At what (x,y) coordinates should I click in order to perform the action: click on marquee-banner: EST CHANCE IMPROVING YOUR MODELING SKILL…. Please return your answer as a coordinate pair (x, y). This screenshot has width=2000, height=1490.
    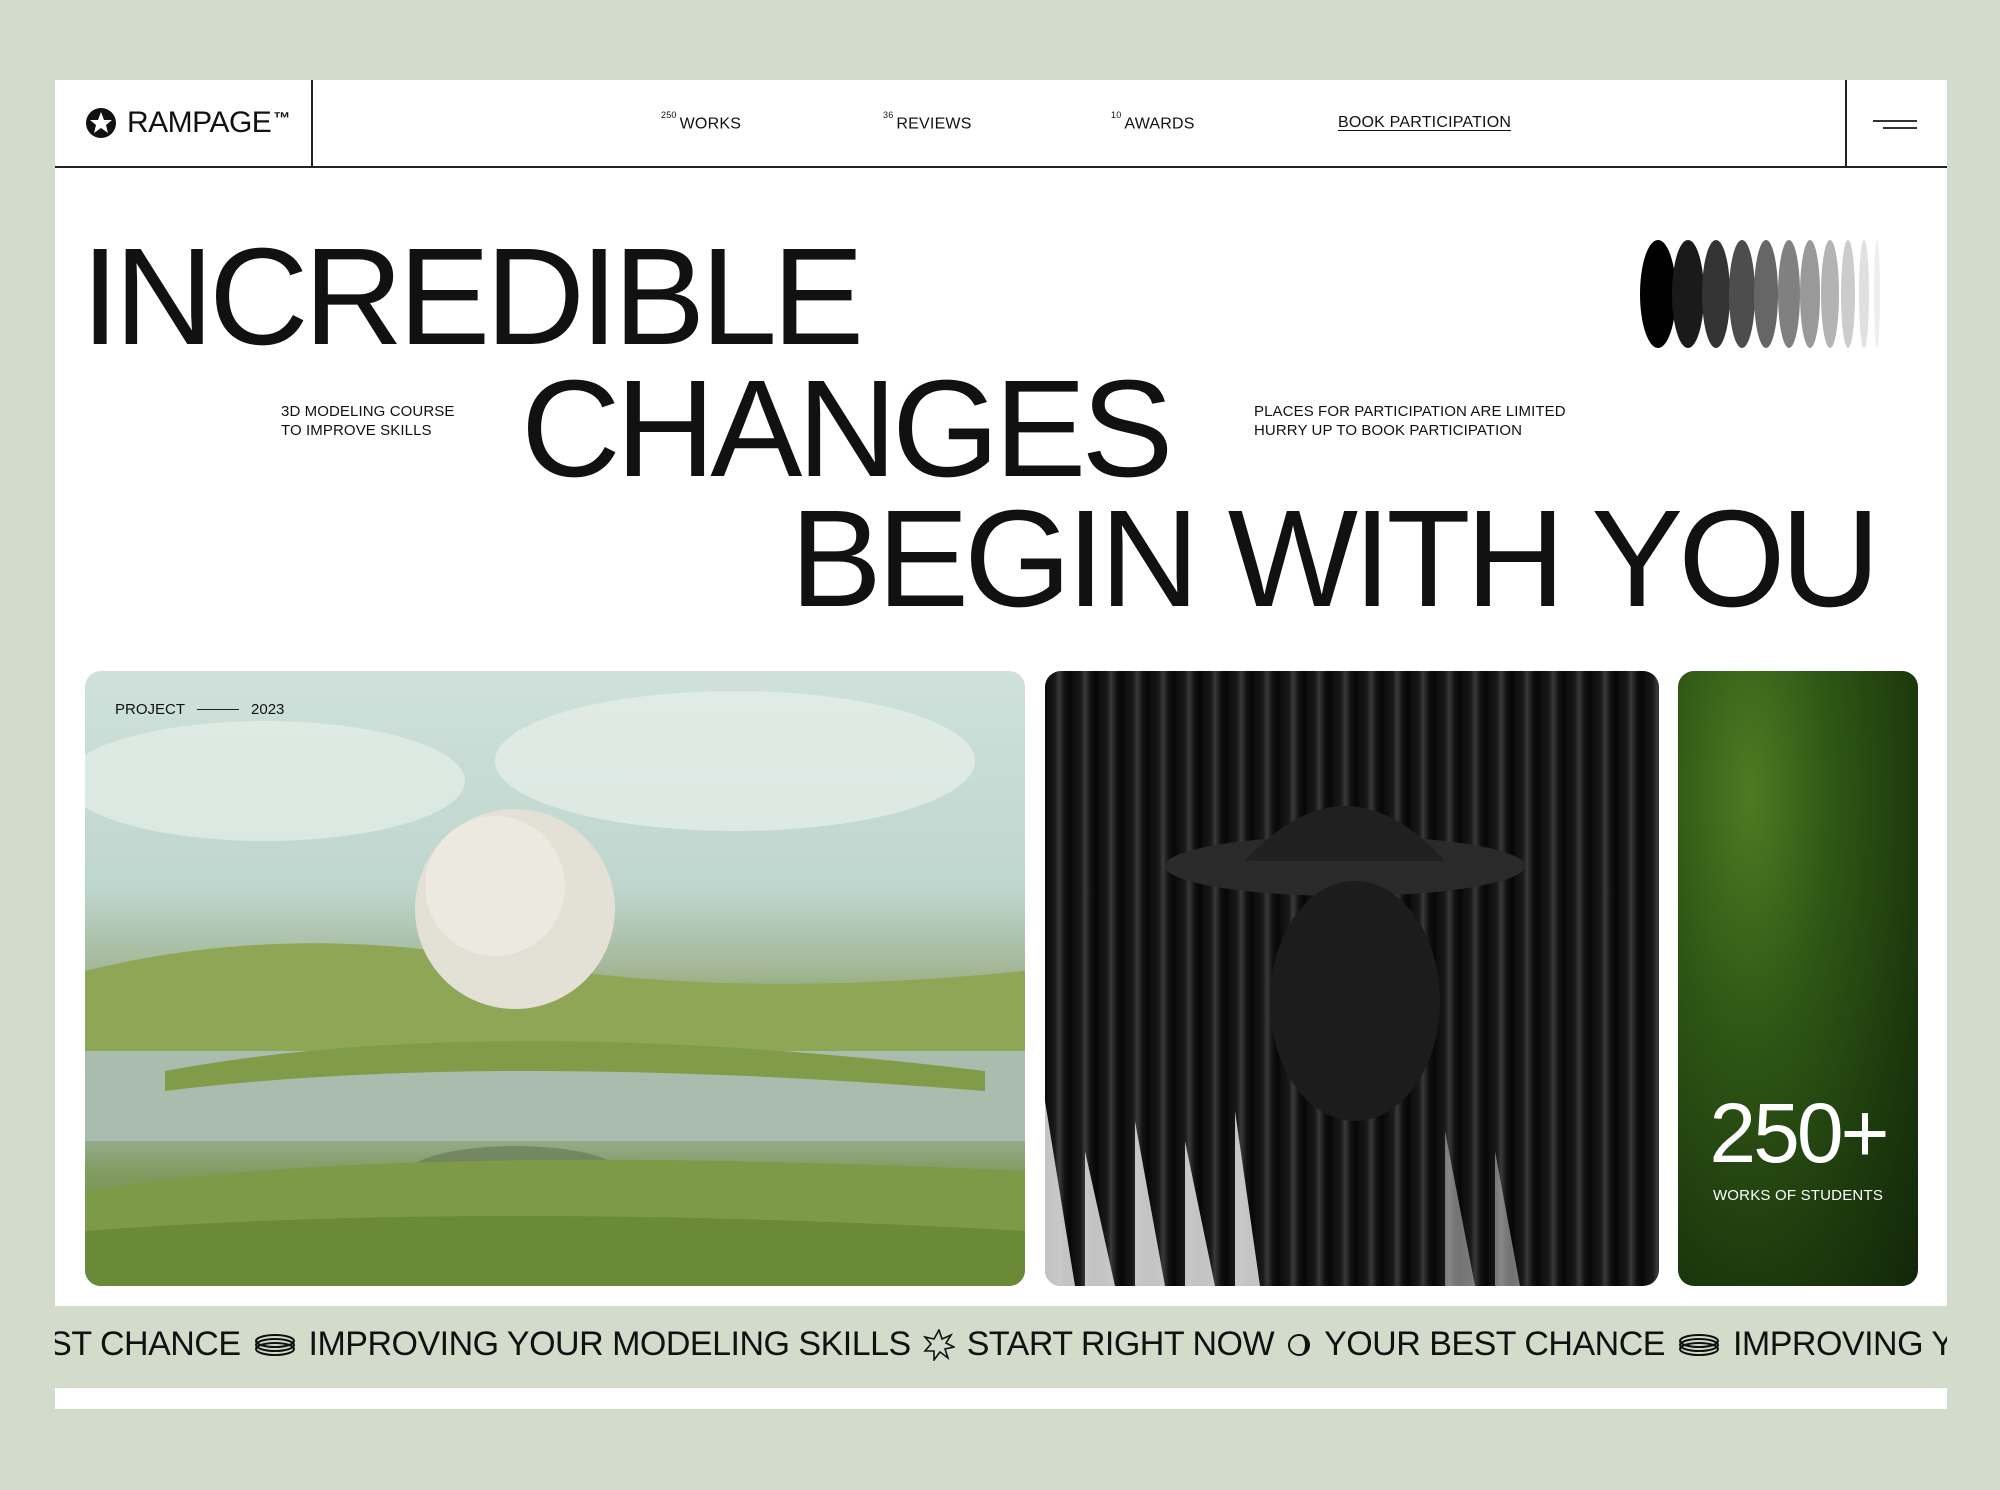
    Looking at the image, I should click on (1001, 1347).